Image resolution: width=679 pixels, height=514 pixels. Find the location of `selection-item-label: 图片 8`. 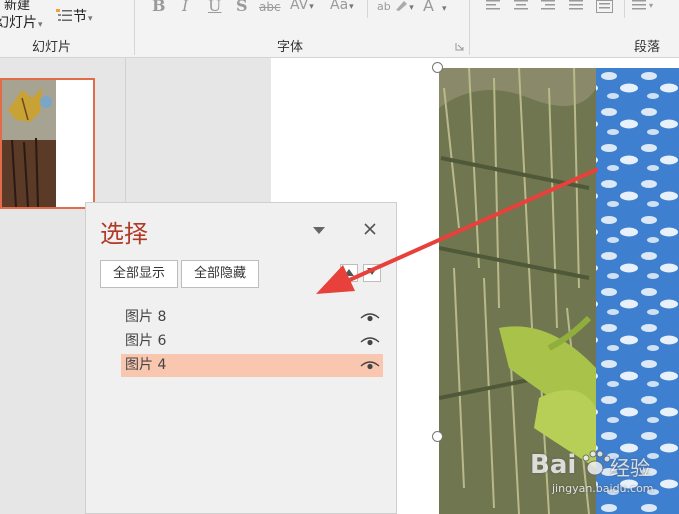

selection-item-label: 图片 8 is located at coordinates (146, 317).